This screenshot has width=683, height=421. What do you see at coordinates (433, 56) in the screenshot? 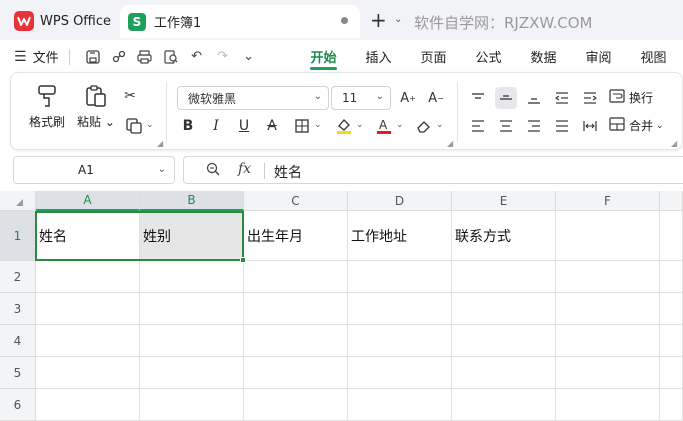
I see `tab-page: 页面` at bounding box center [433, 56].